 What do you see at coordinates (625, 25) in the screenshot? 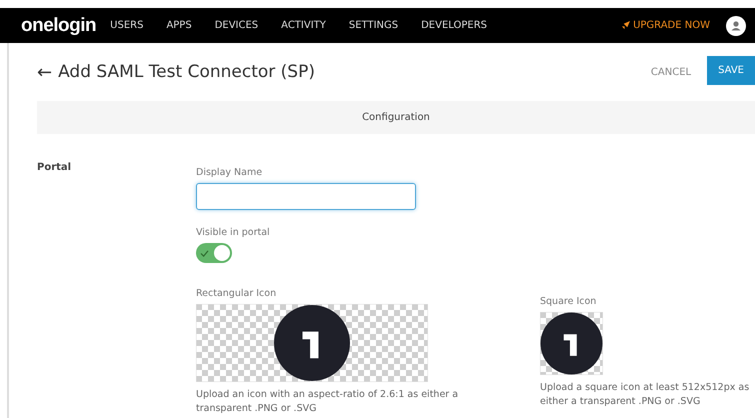
I see `rocket-icon` at bounding box center [625, 25].